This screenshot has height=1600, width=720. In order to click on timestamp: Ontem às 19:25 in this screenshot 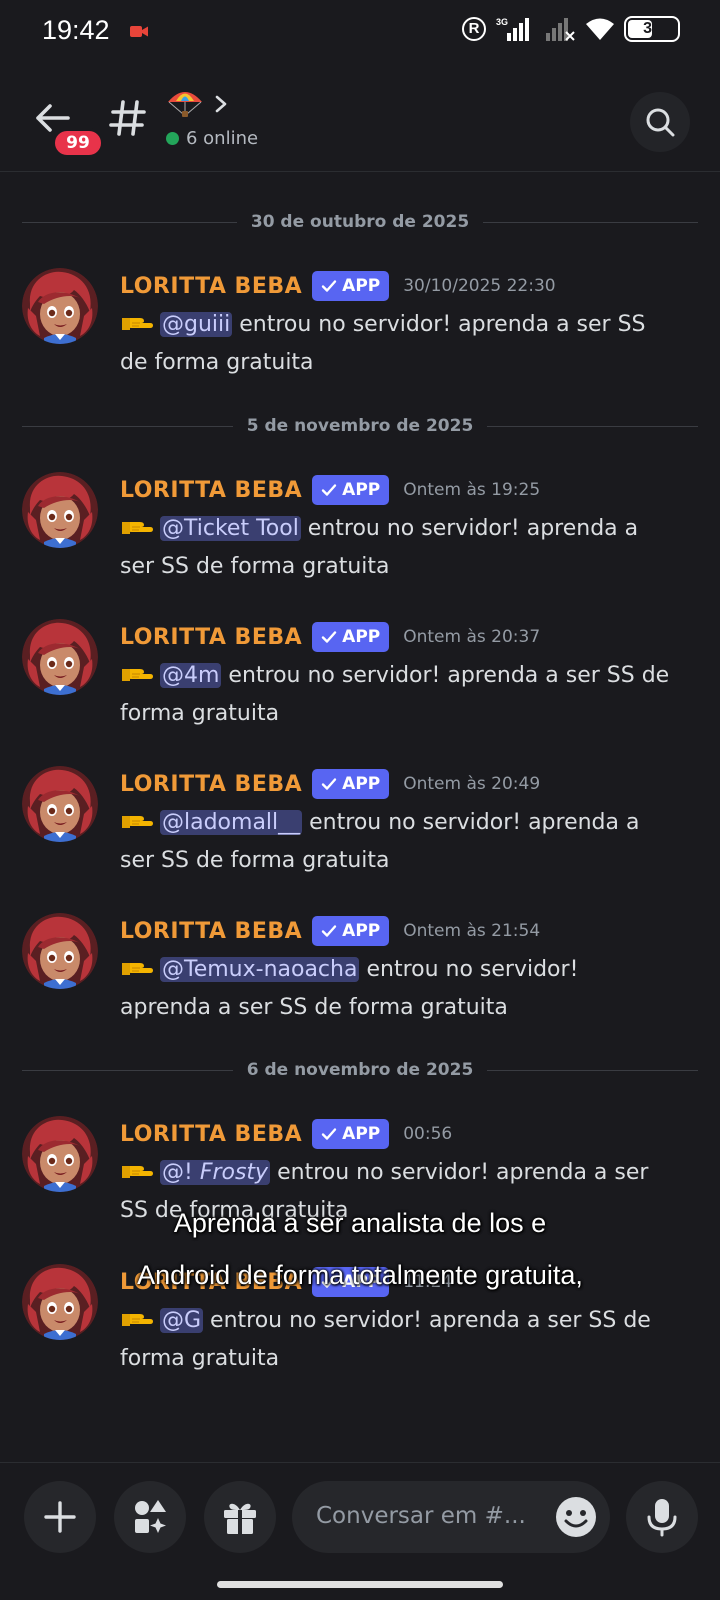, I will do `click(472, 490)`.